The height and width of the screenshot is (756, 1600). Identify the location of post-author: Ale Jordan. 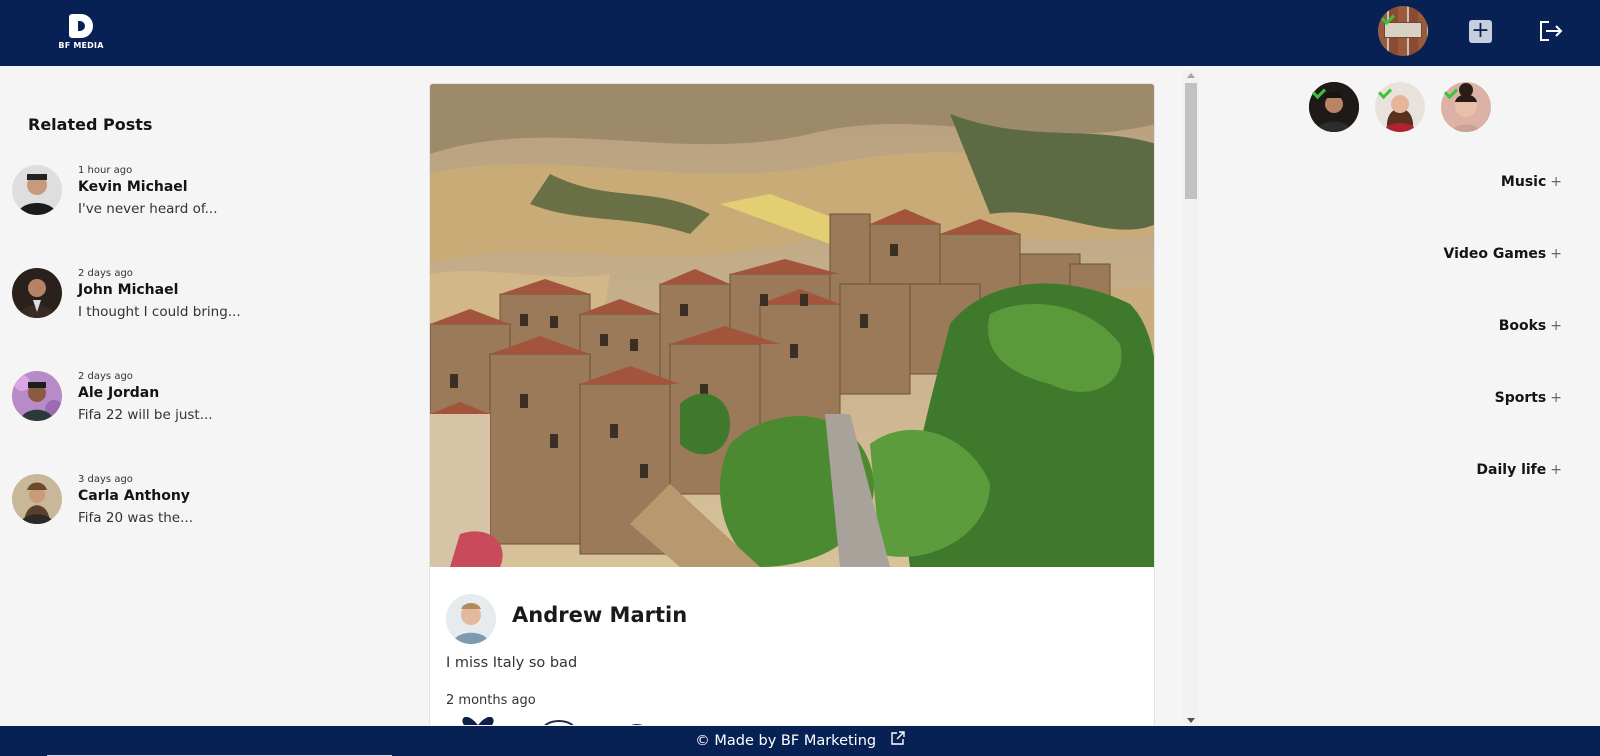
(119, 393).